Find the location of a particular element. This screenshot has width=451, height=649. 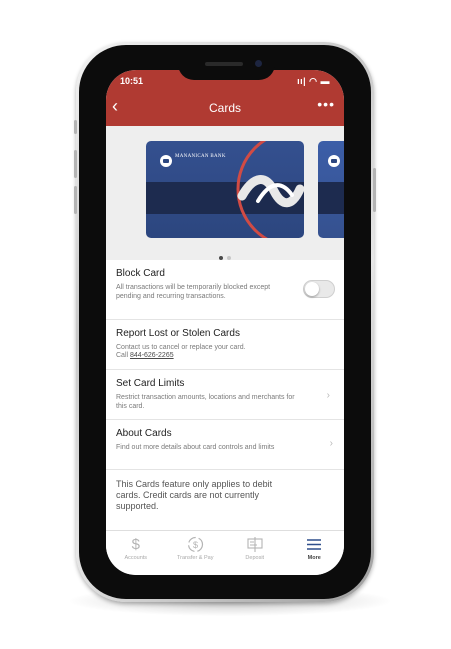

tab-transfer-pay: $ Transfer & Pay is located at coordinates (196, 553).